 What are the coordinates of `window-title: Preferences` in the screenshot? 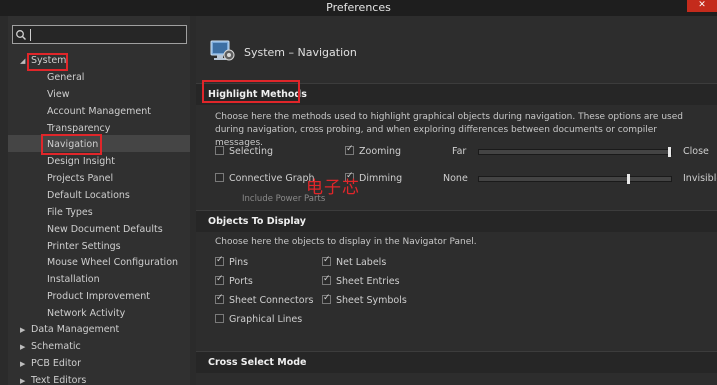 It's located at (358, 7).